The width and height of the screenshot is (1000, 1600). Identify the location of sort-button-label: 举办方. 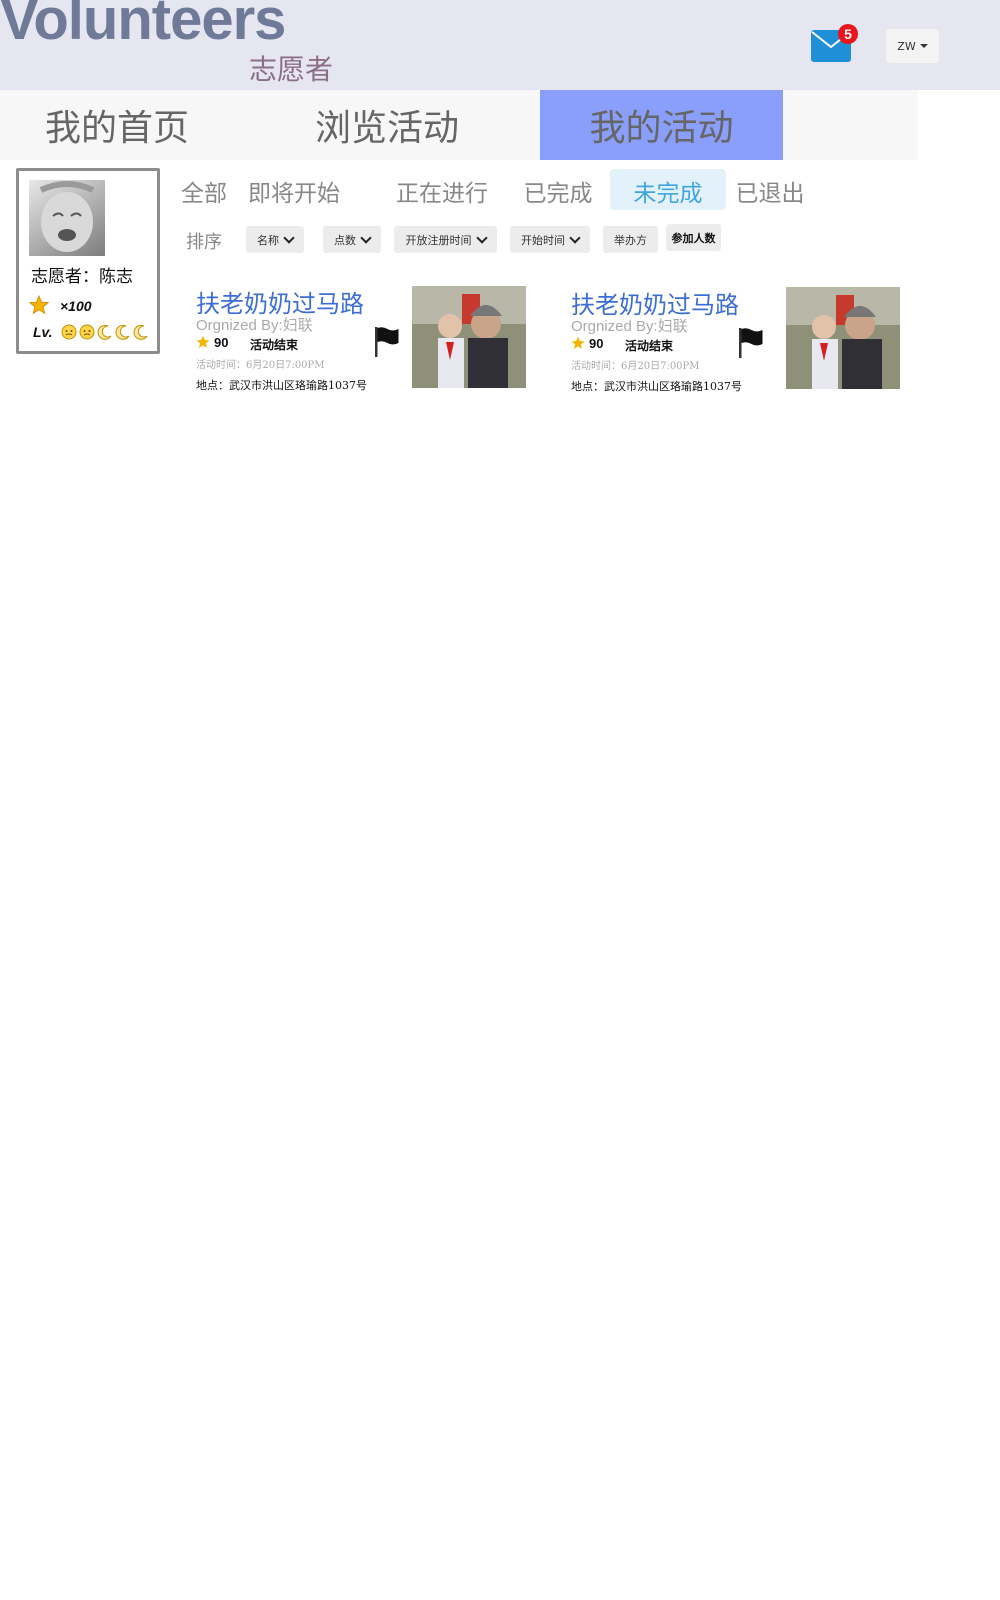
(630, 240).